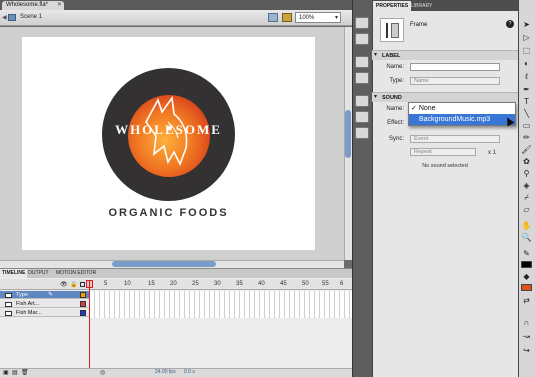 The image size is (535, 377). Describe the element at coordinates (221, 304) in the screenshot. I see `frames-grid` at that location.